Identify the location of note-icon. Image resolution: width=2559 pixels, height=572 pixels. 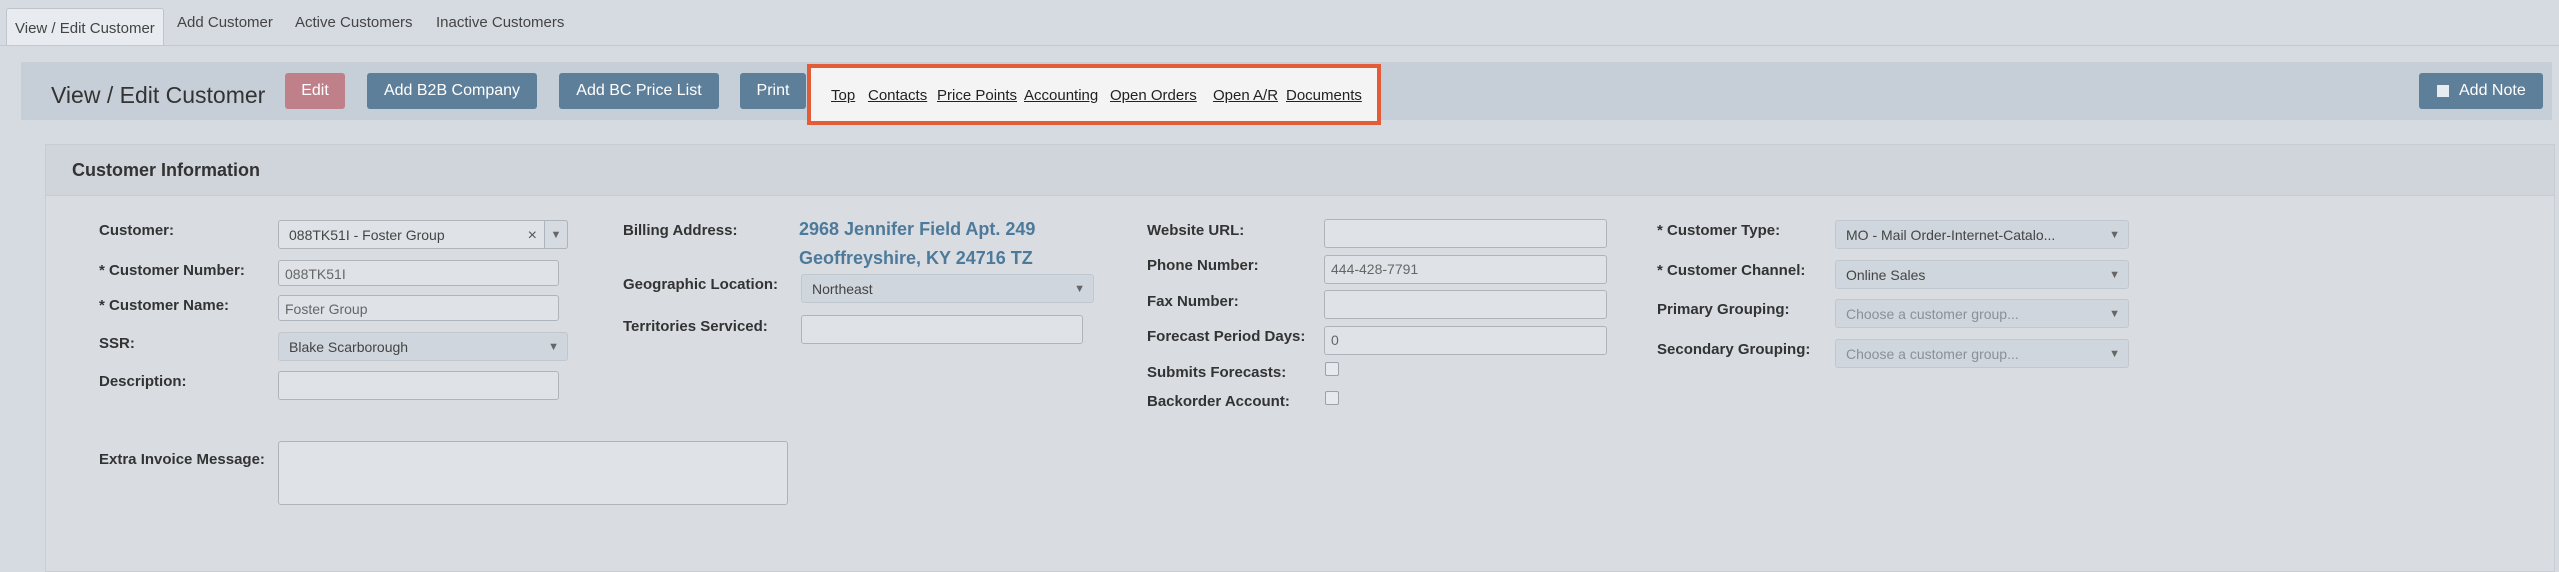
(2443, 91).